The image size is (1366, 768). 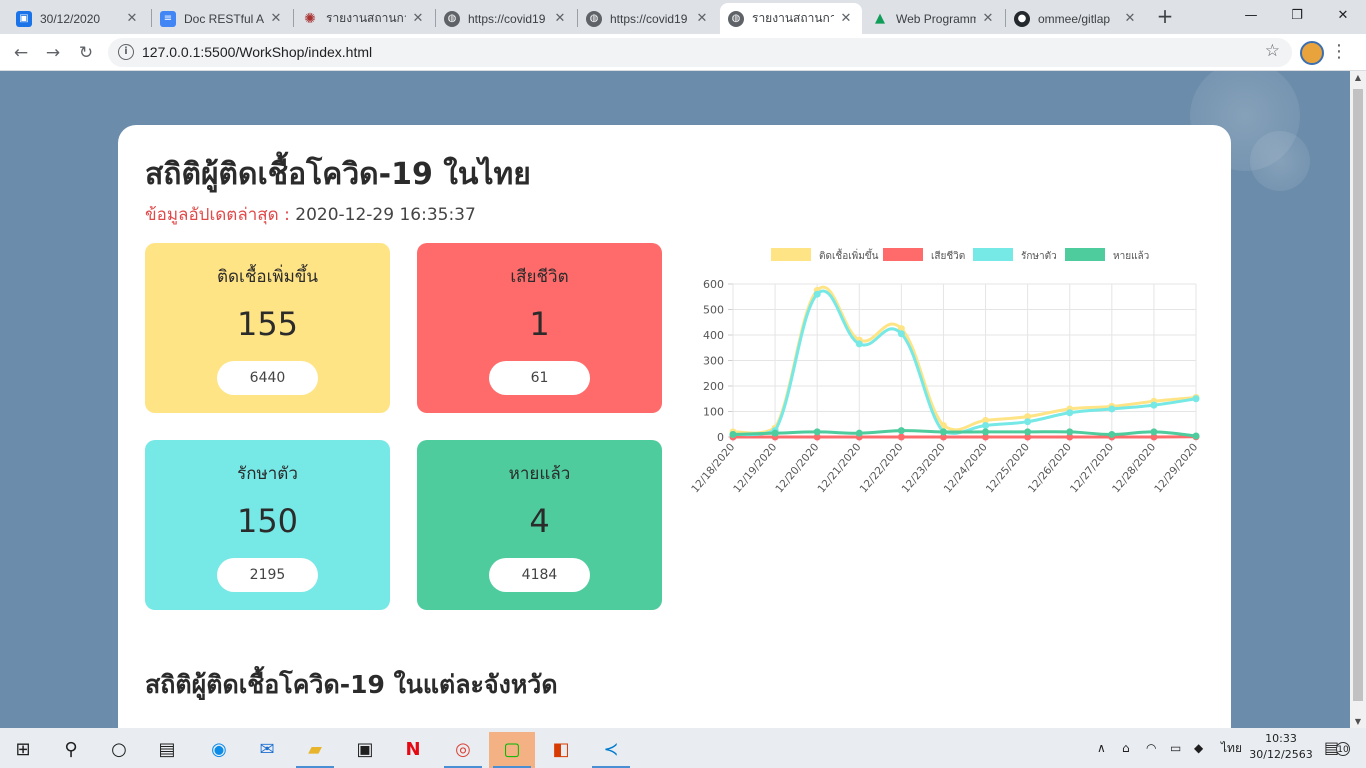 What do you see at coordinates (924, 468) in the screenshot?
I see `x-tick-label: 12/23/2020` at bounding box center [924, 468].